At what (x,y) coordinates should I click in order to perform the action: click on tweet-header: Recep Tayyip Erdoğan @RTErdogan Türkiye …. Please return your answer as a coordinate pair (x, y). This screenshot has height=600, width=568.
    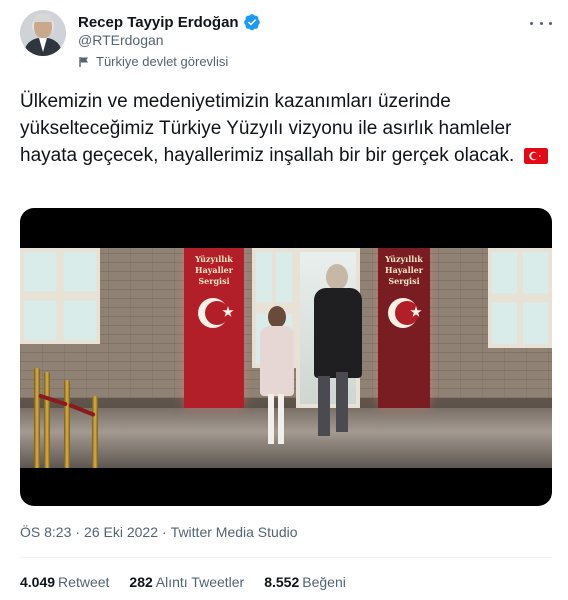
    Looking at the image, I should click on (288, 41).